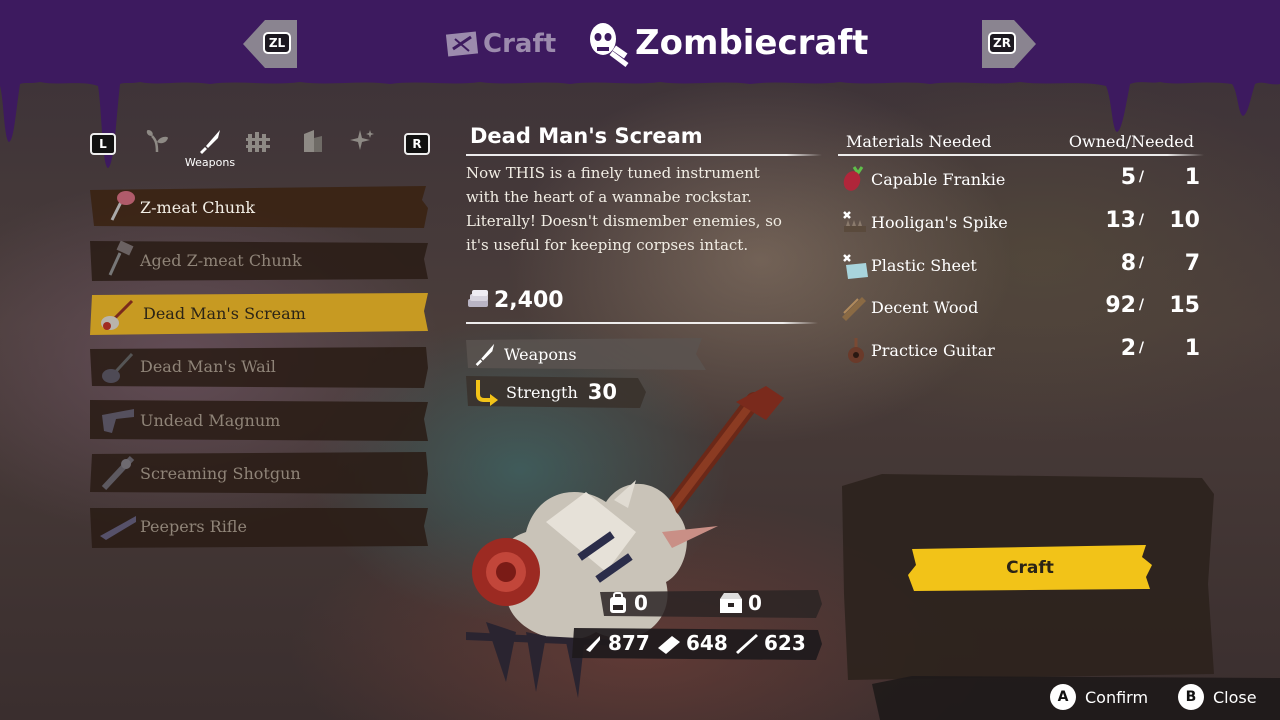  I want to click on guitar-dark-icon, so click(118, 367).